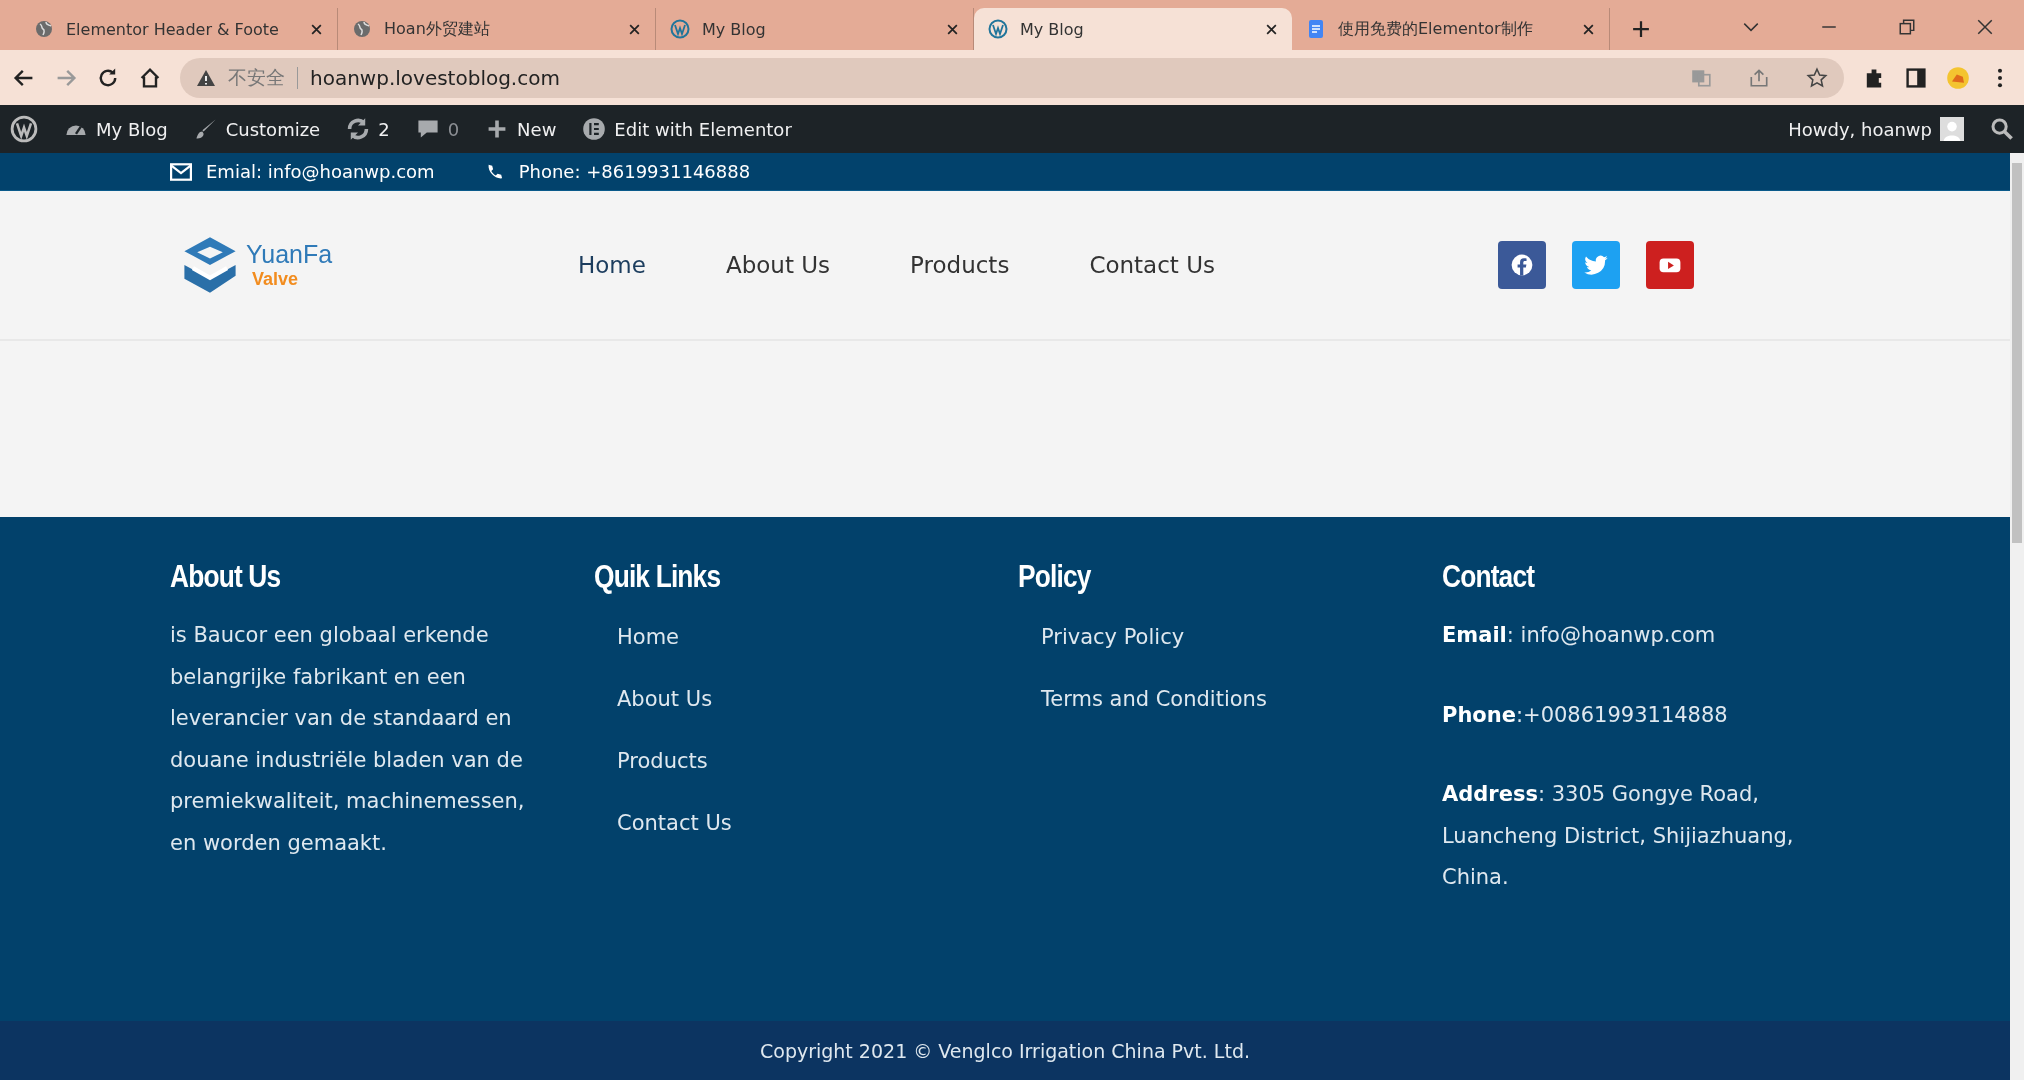  What do you see at coordinates (358, 129) in the screenshot?
I see `refresh-icon` at bounding box center [358, 129].